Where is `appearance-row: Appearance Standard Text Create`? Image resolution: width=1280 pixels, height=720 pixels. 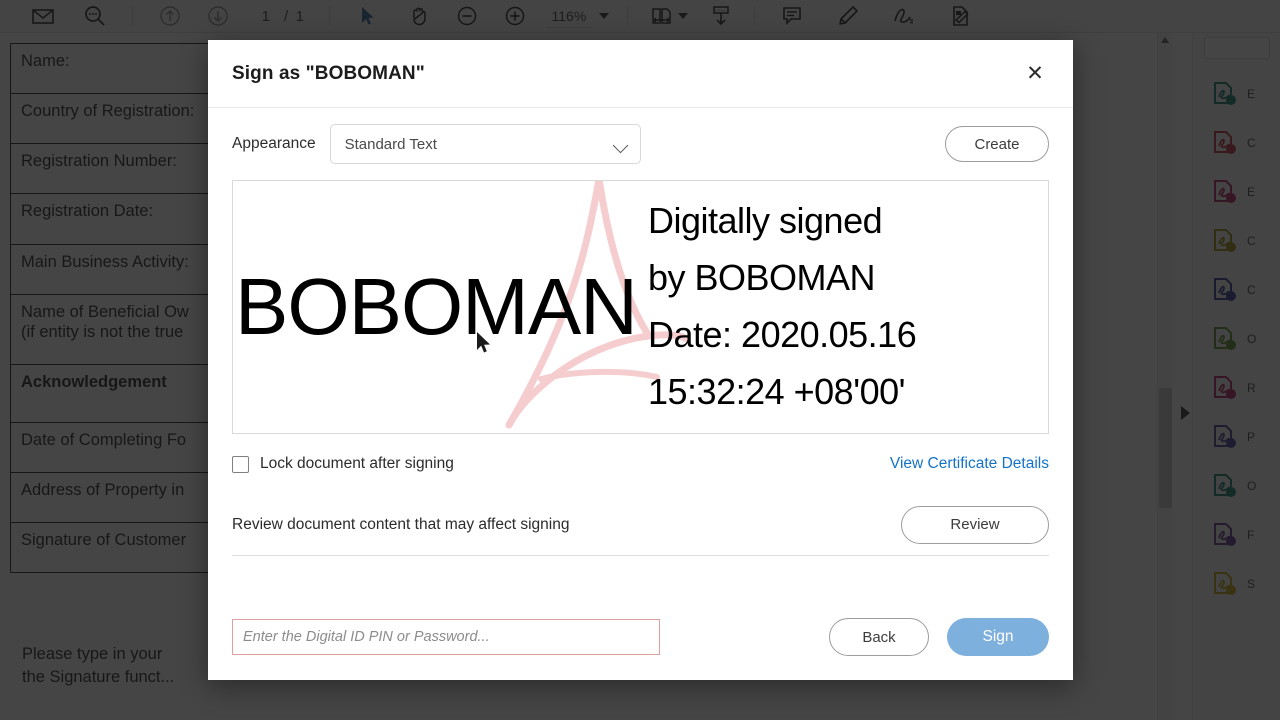 appearance-row: Appearance Standard Text Create is located at coordinates (640, 144).